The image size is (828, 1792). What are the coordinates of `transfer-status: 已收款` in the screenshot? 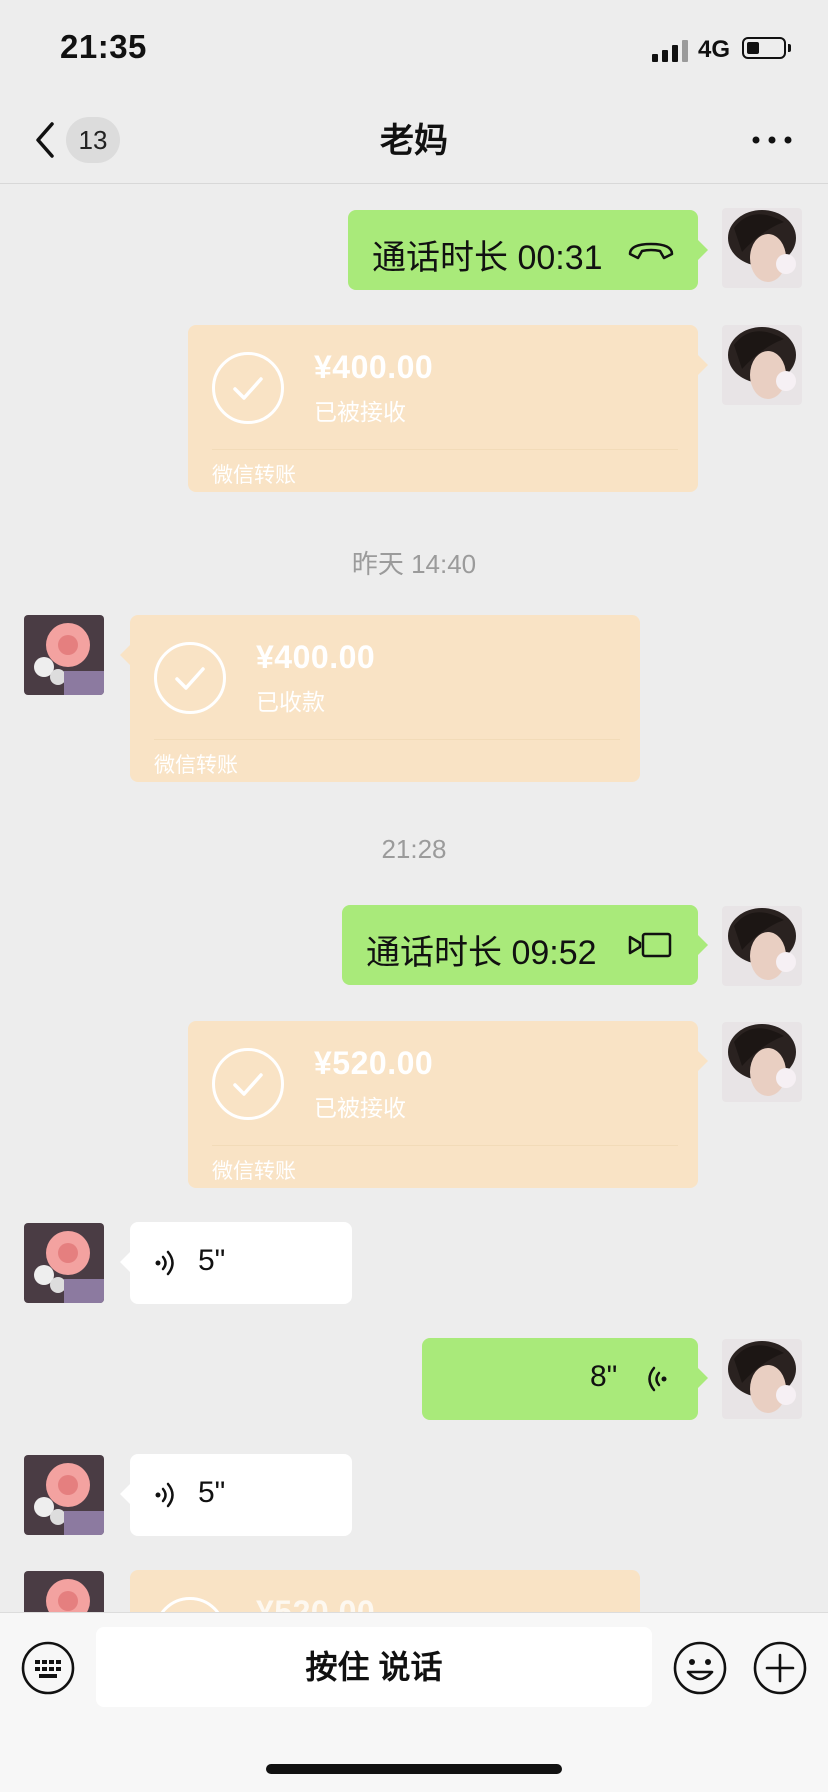 It's located at (290, 702).